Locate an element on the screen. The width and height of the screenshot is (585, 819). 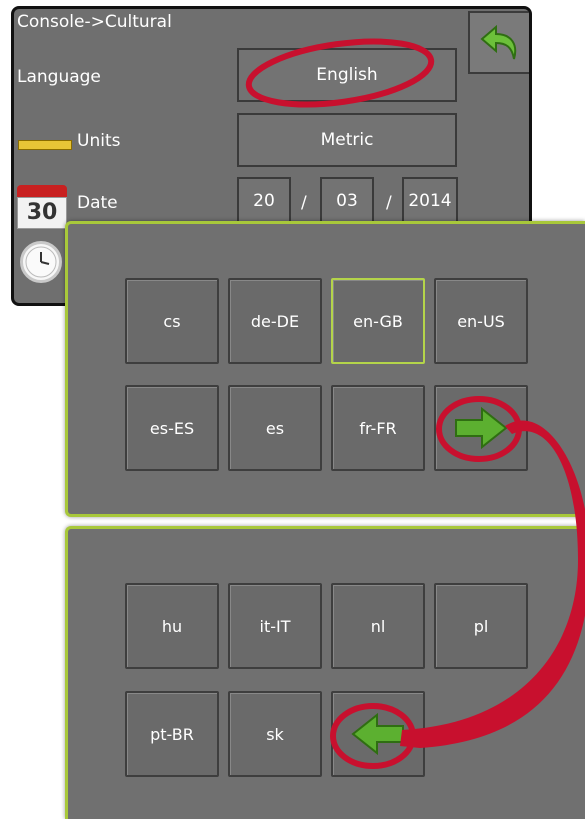
units-label: Units is located at coordinates (99, 141).